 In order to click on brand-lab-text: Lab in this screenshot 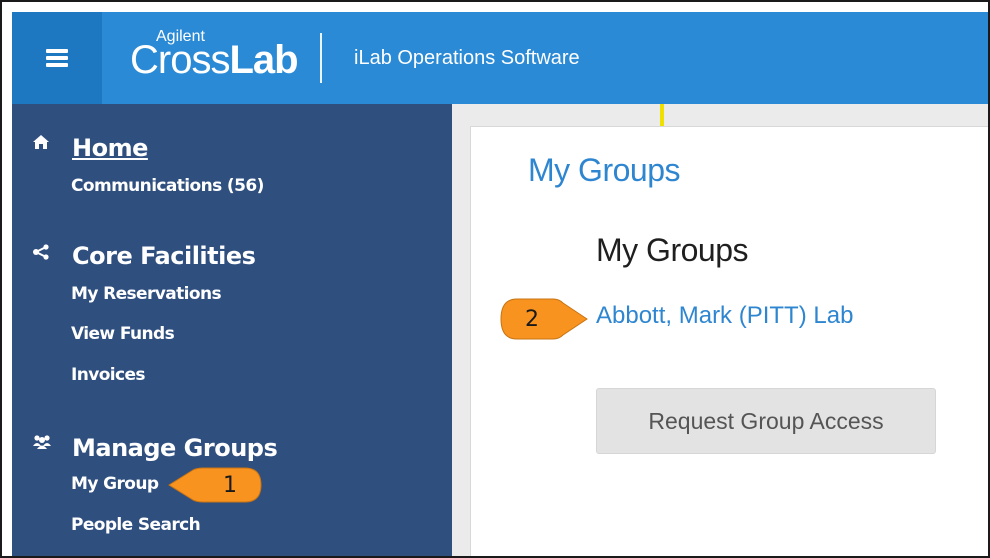, I will do `click(263, 60)`.